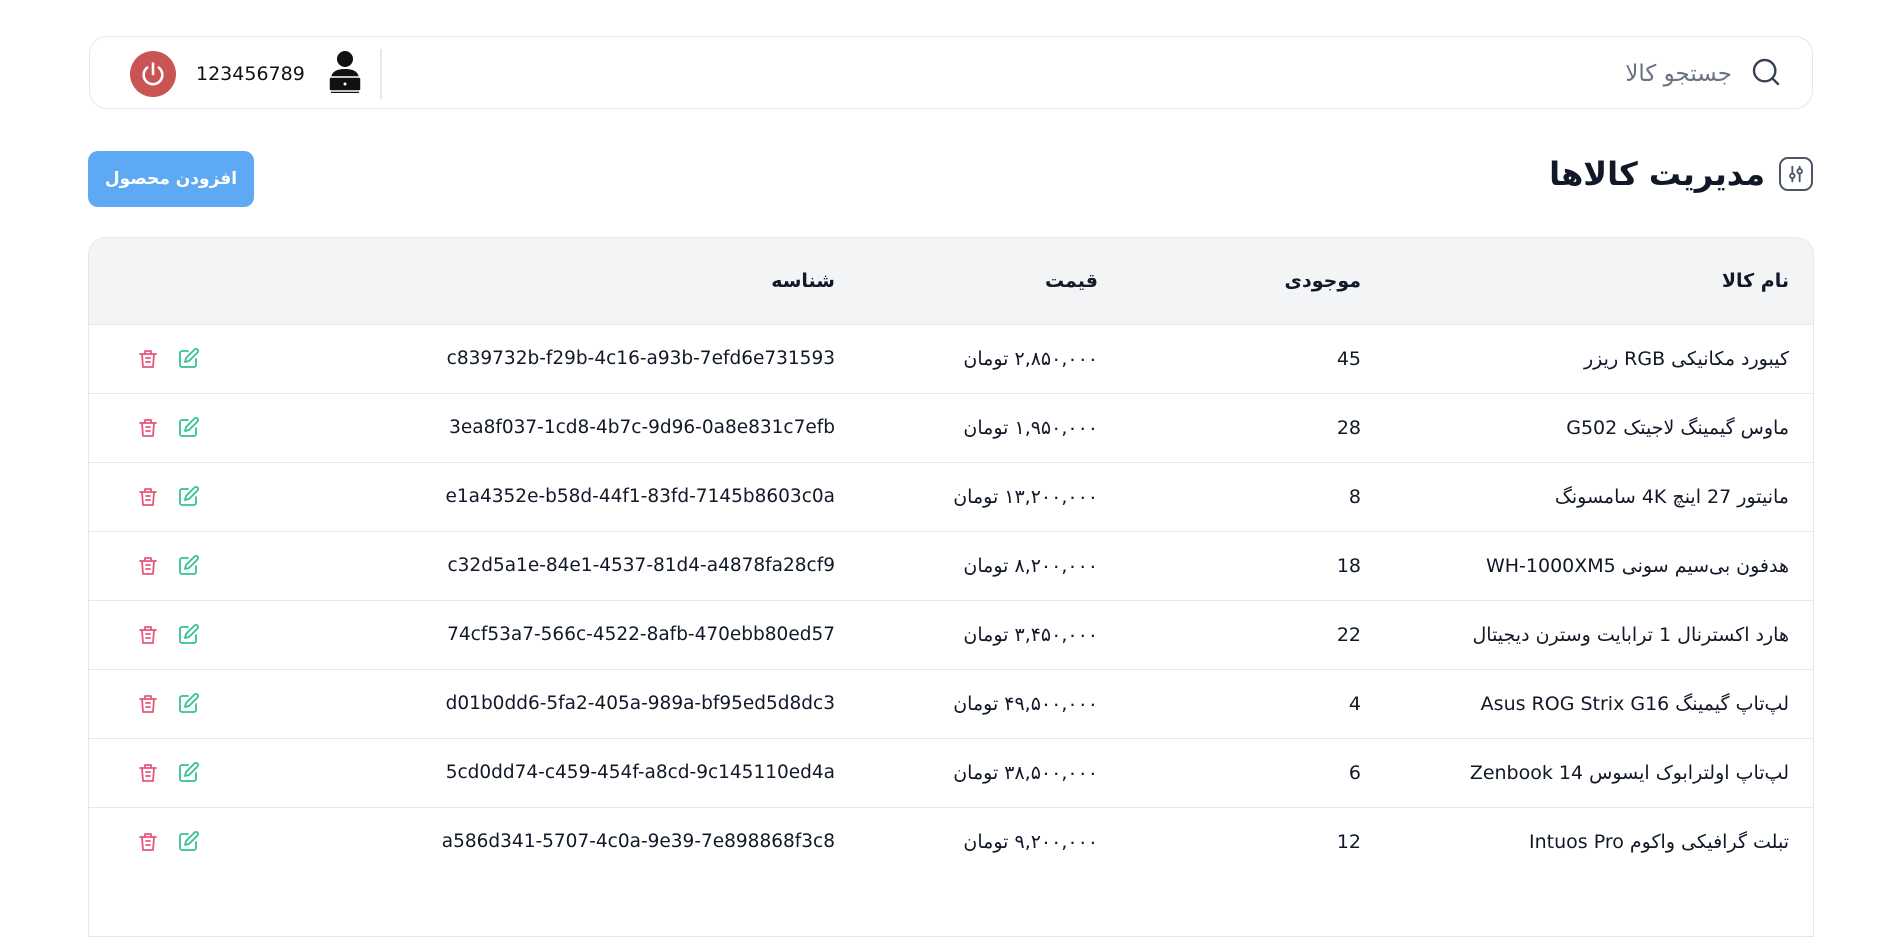 Image resolution: width=1888 pixels, height=937 pixels. What do you see at coordinates (1348, 841) in the screenshot?
I see `product-stock: 12` at bounding box center [1348, 841].